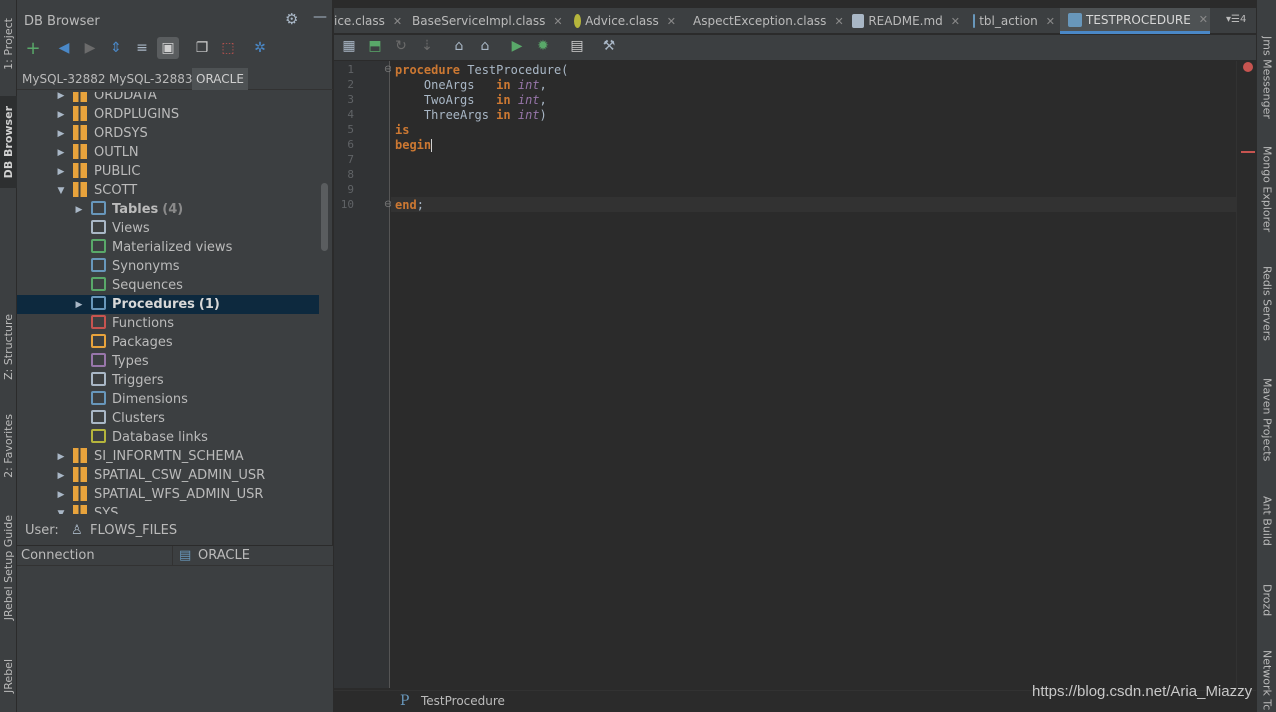 The width and height of the screenshot is (1276, 712). Describe the element at coordinates (349, 46) in the screenshot. I see `save-icon: ▦` at that location.